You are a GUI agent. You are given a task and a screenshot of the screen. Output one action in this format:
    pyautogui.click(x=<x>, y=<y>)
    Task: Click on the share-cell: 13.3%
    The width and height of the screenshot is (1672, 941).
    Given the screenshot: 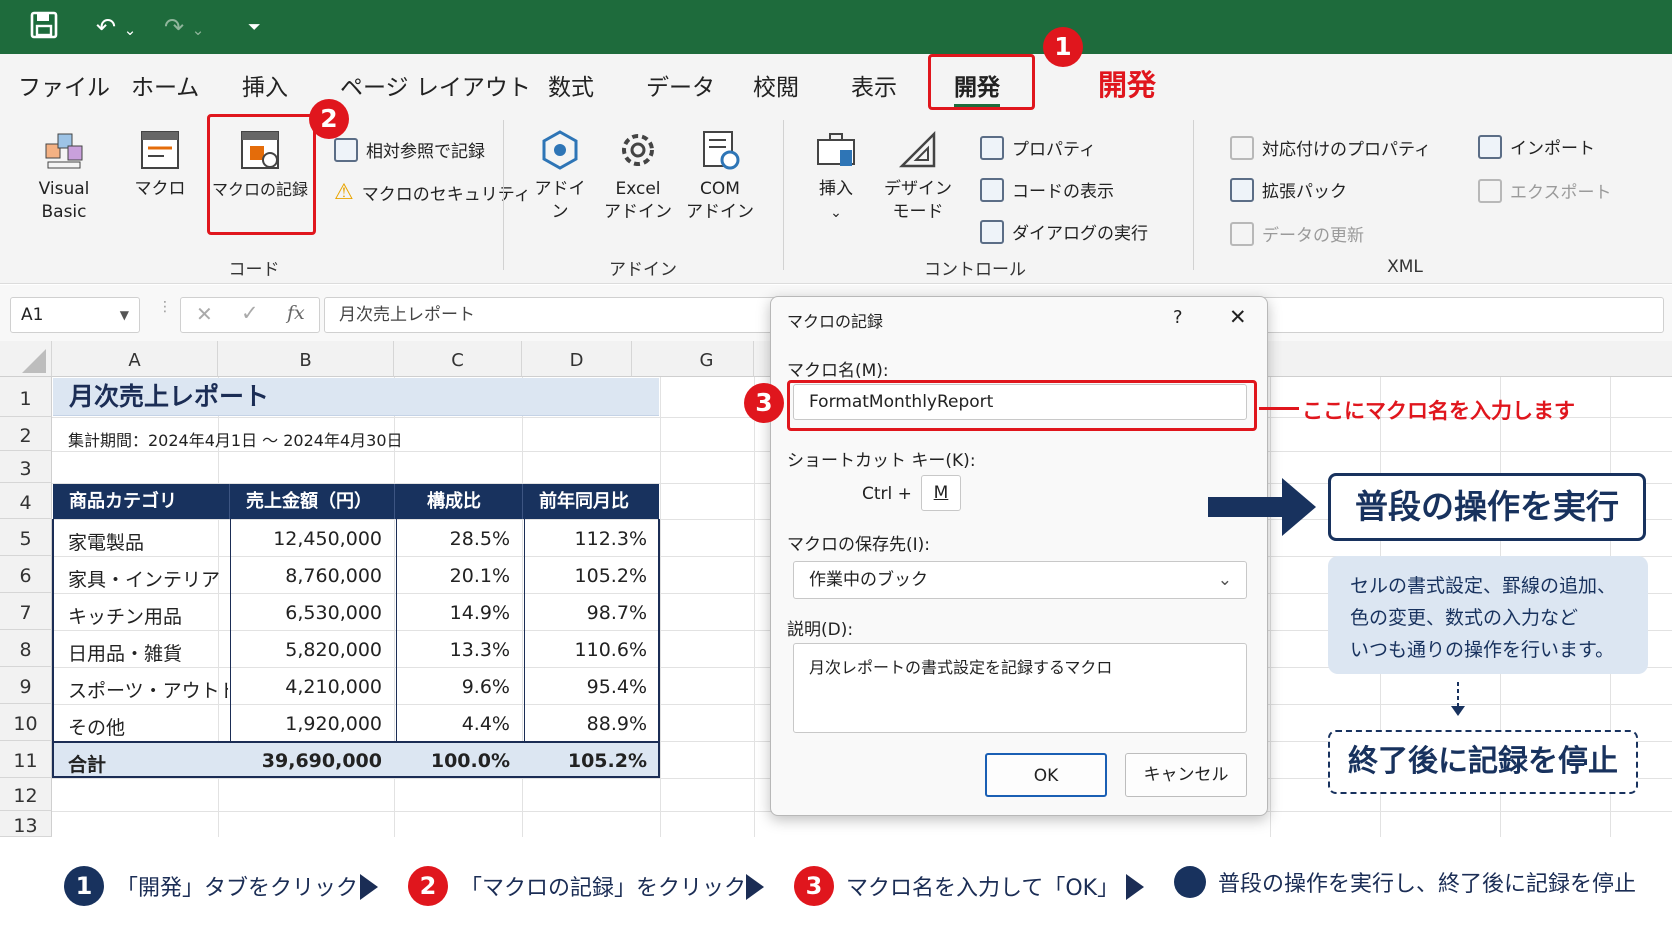 What is the action you would take?
    pyautogui.click(x=458, y=650)
    